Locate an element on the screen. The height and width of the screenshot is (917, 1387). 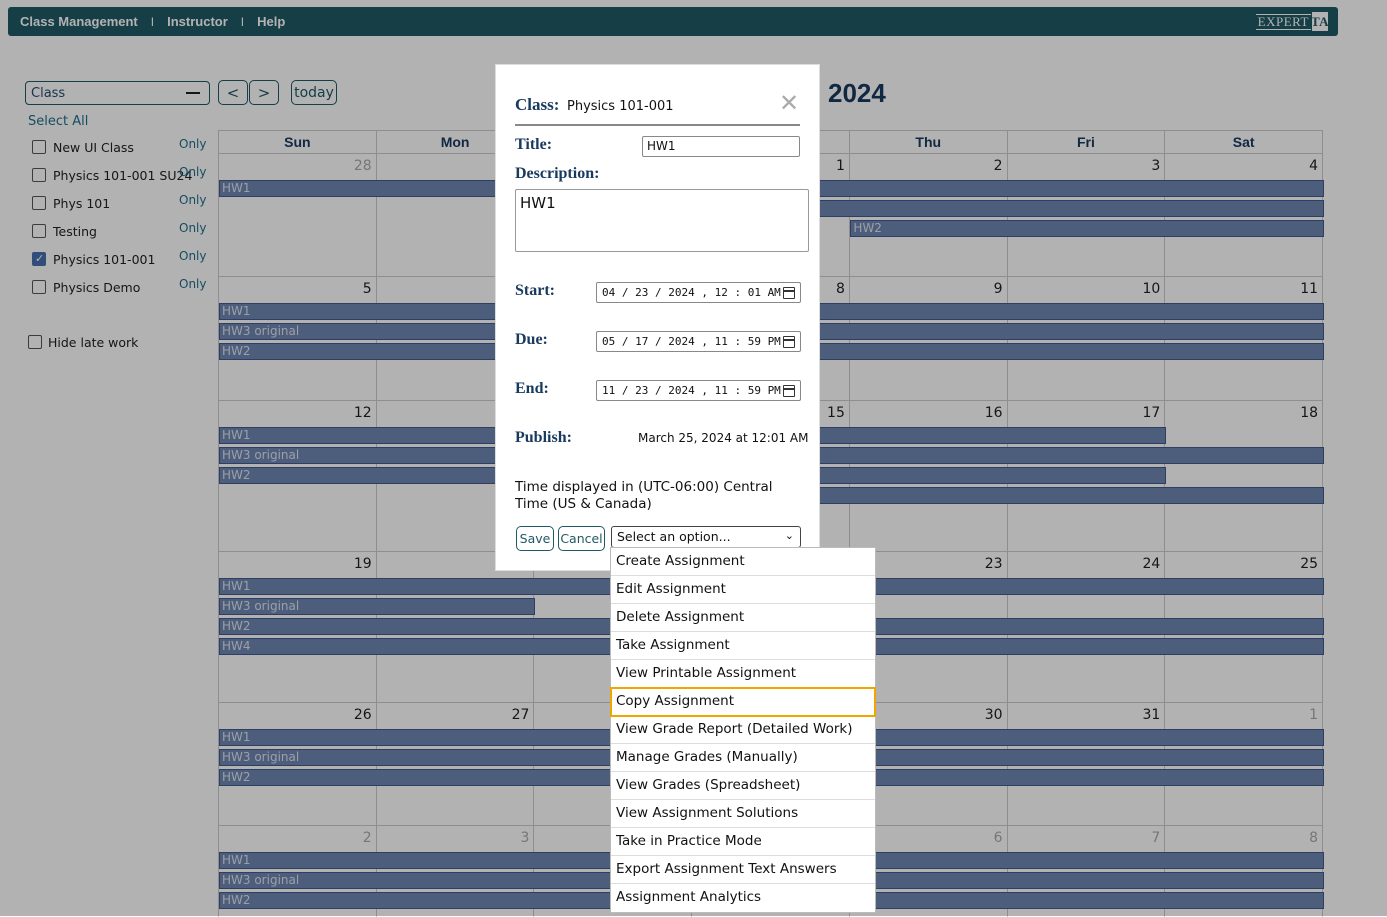
end-label: End: is located at coordinates (532, 388).